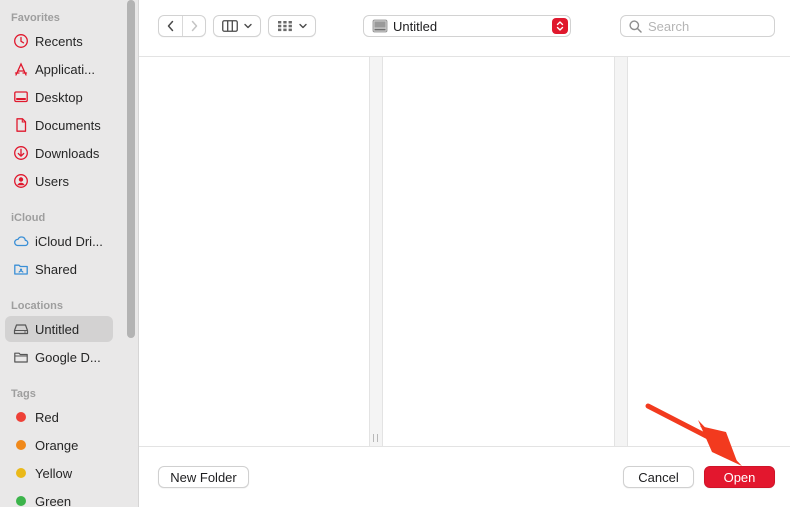  What do you see at coordinates (21, 41) in the screenshot?
I see `clock-icon` at bounding box center [21, 41].